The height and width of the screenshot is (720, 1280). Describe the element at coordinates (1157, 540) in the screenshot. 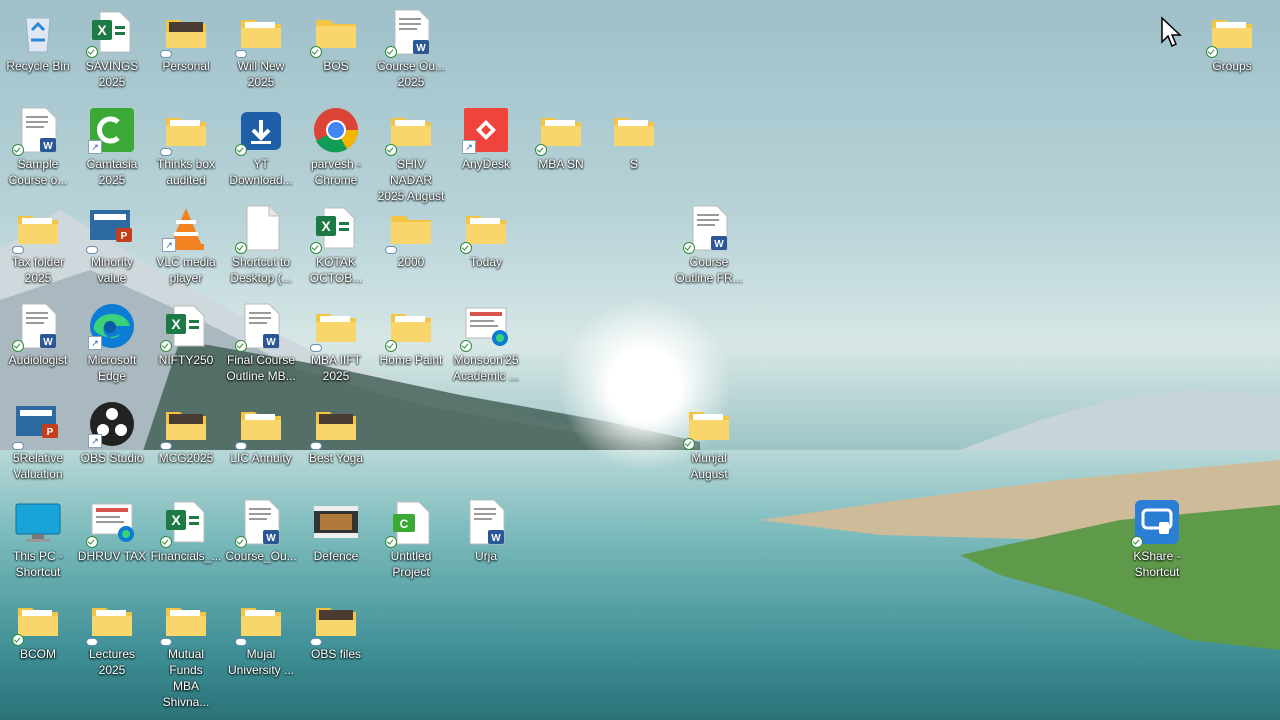

I see `desktop-icon-kshare-shortcut: KShare - Shortcut` at that location.